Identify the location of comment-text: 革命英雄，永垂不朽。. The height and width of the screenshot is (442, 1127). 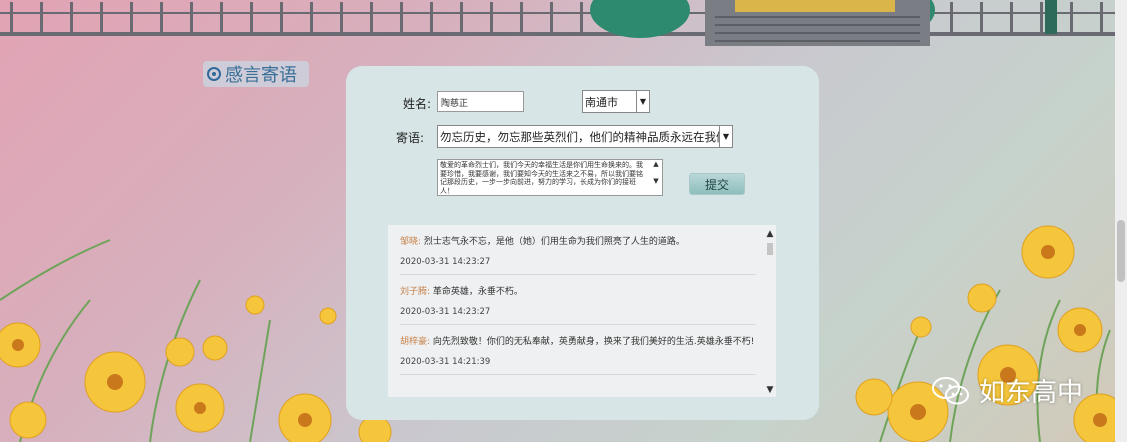
(477, 292).